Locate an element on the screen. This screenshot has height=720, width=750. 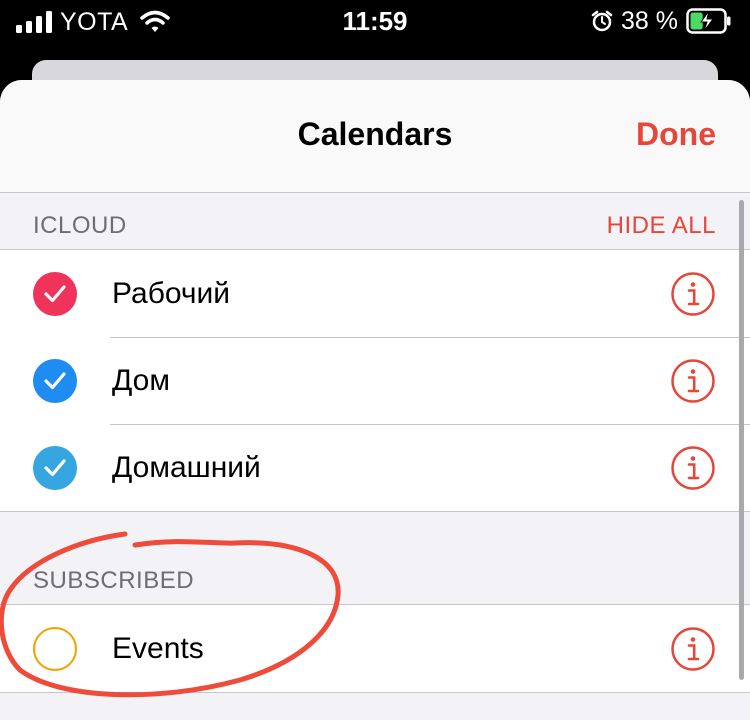
calendar-label: Рабочий is located at coordinates (171, 293).